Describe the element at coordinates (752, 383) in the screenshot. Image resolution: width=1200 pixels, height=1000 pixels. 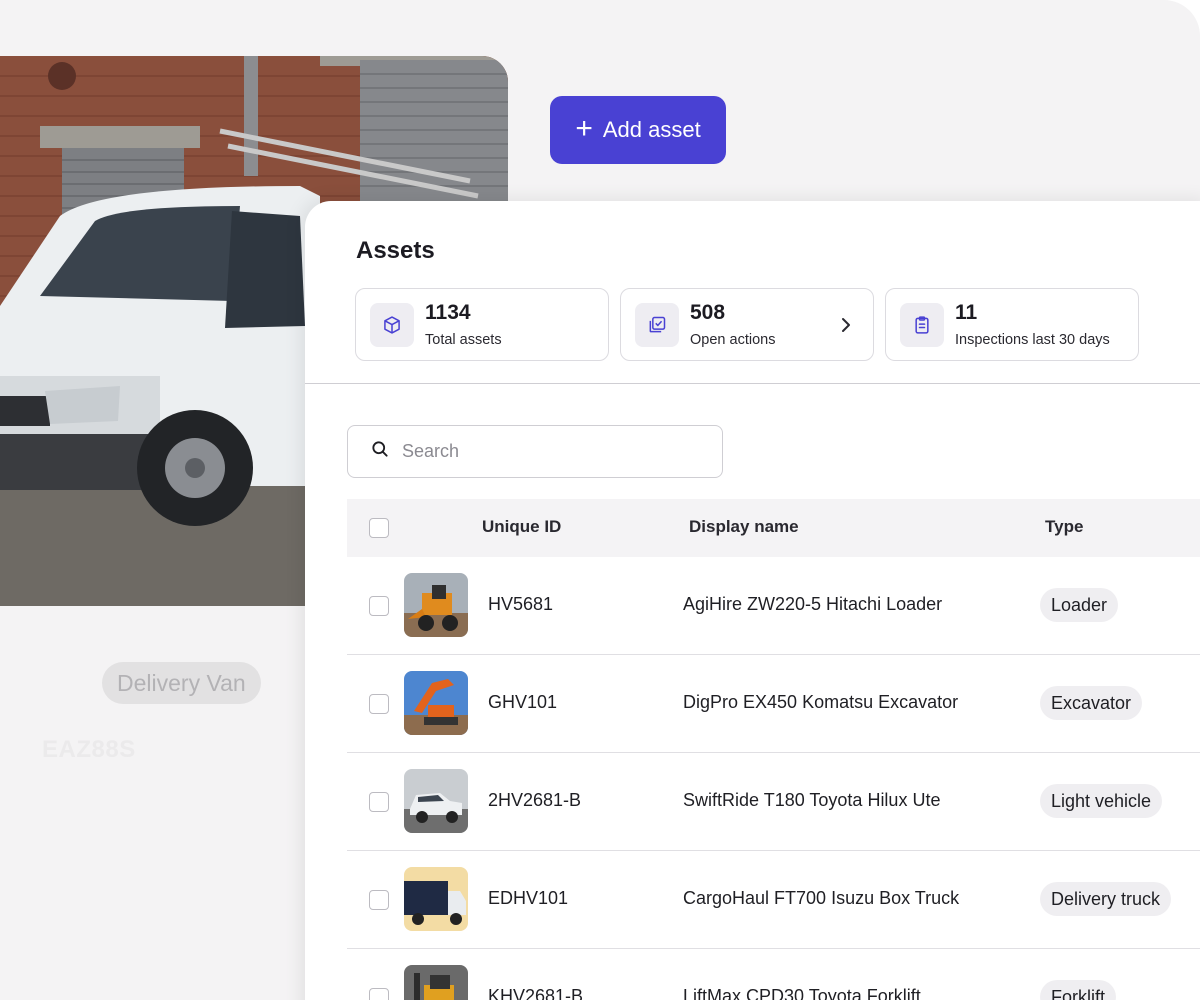
I see `divider` at that location.